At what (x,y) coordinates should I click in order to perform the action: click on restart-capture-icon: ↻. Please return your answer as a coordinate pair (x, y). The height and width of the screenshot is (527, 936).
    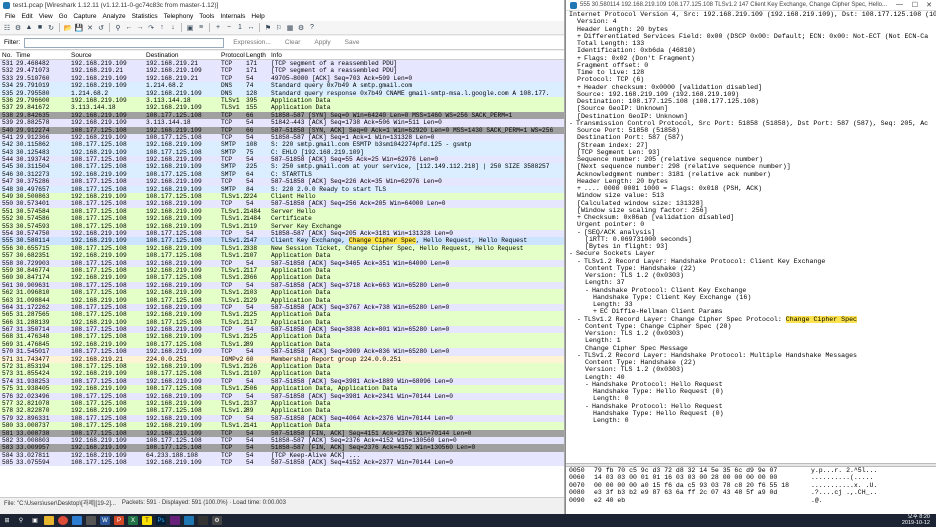
    Looking at the image, I should click on (51, 28).